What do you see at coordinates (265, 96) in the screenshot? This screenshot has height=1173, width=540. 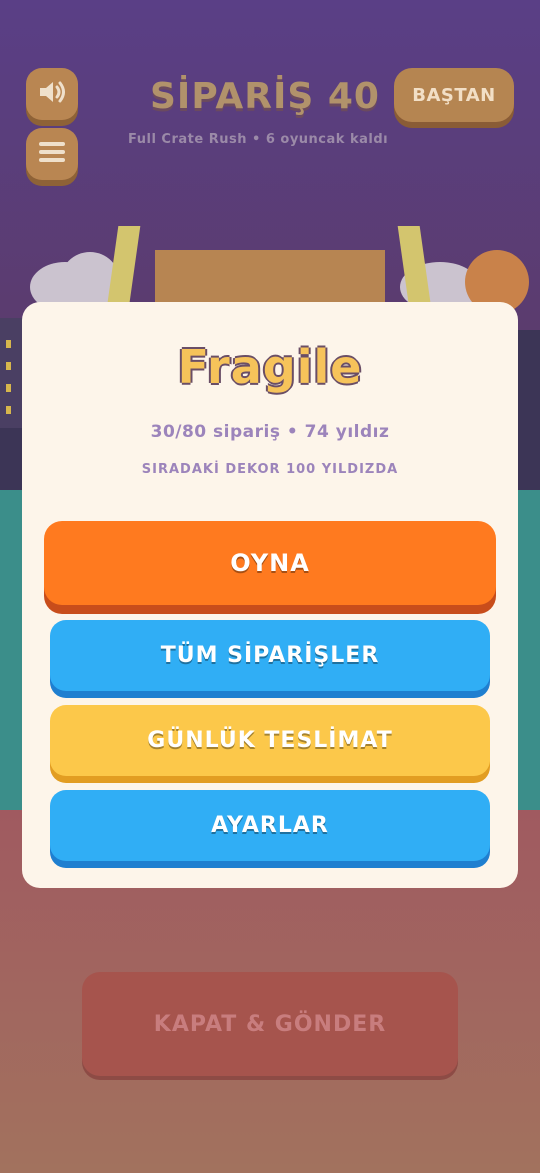 I see `order-title: SİPARİŞ 40` at bounding box center [265, 96].